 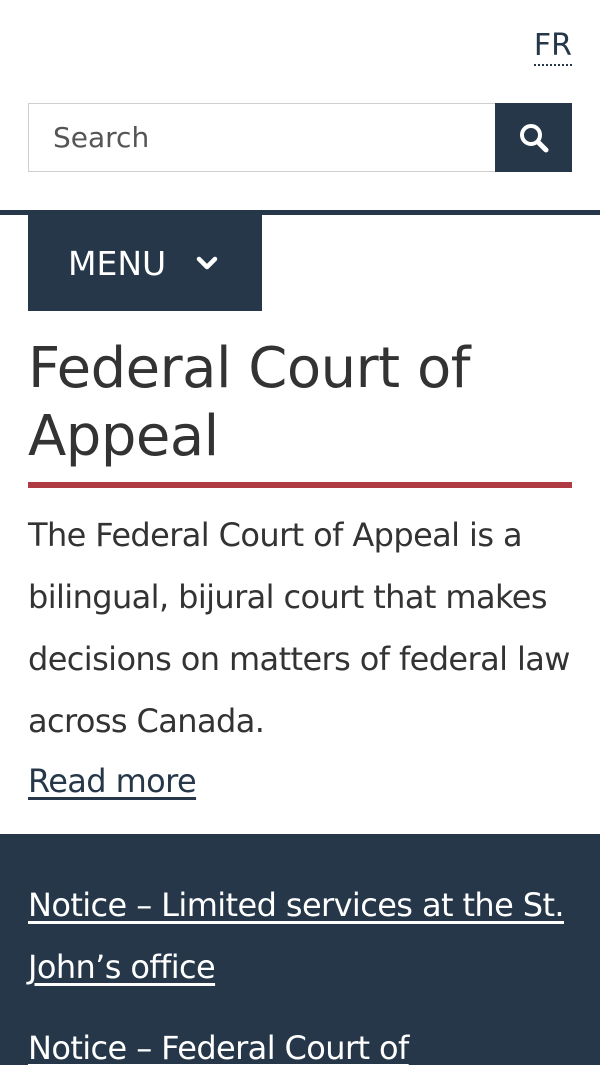 What do you see at coordinates (112, 781) in the screenshot?
I see `read-more-link: Read more` at bounding box center [112, 781].